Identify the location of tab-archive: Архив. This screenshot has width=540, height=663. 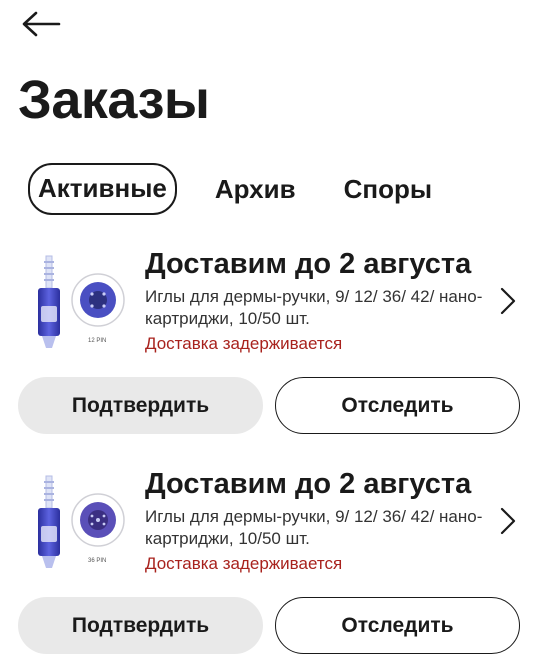
(255, 189).